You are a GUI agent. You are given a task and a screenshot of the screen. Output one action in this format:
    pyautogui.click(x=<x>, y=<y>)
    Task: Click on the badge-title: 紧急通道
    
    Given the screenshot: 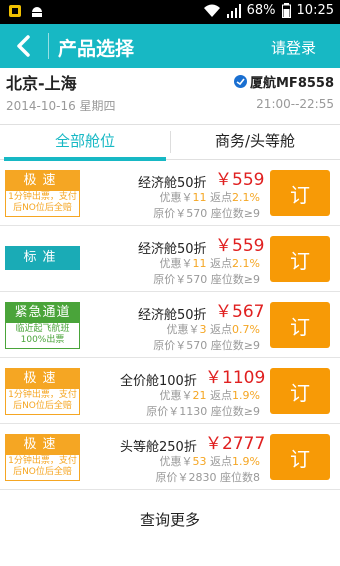 What is the action you would take?
    pyautogui.click(x=42, y=313)
    